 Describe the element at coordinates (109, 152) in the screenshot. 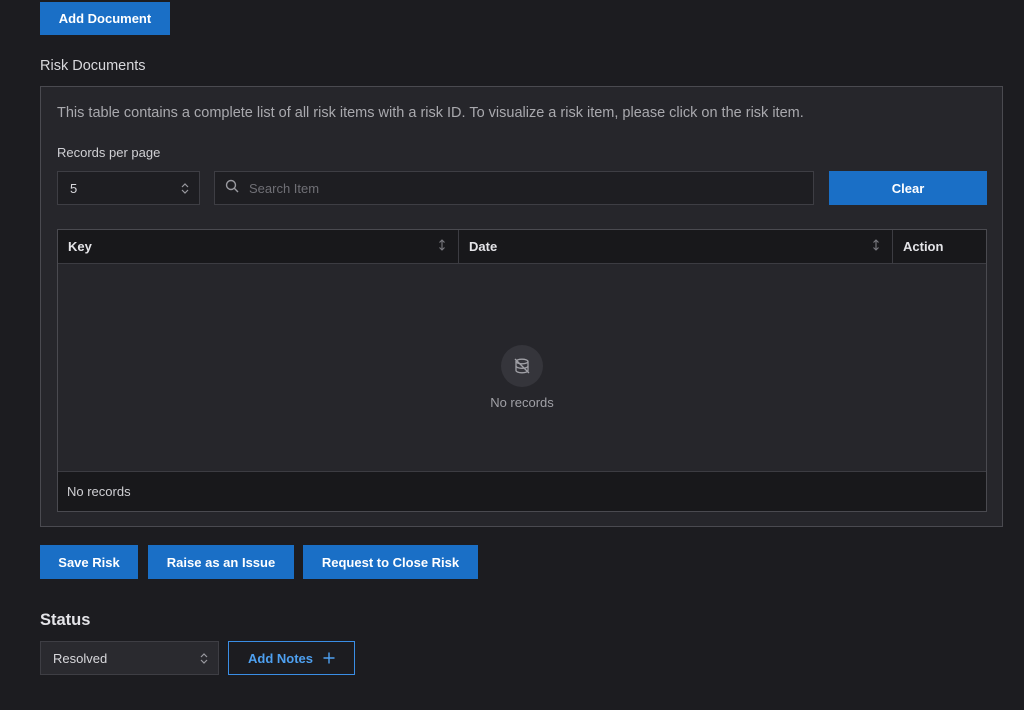

I see `records-per-page-label: Records per page` at that location.